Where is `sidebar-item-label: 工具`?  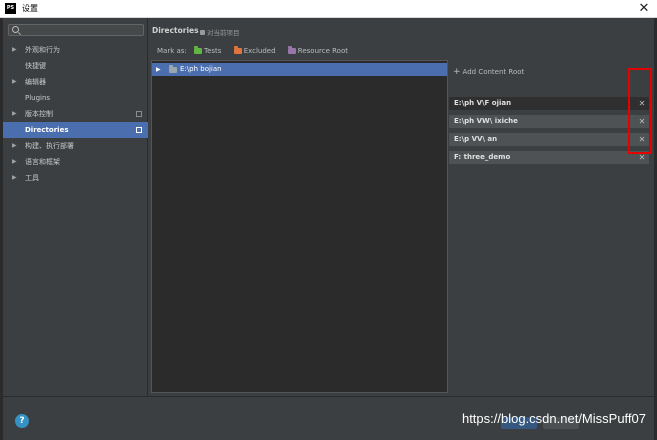 sidebar-item-label: 工具 is located at coordinates (32, 178).